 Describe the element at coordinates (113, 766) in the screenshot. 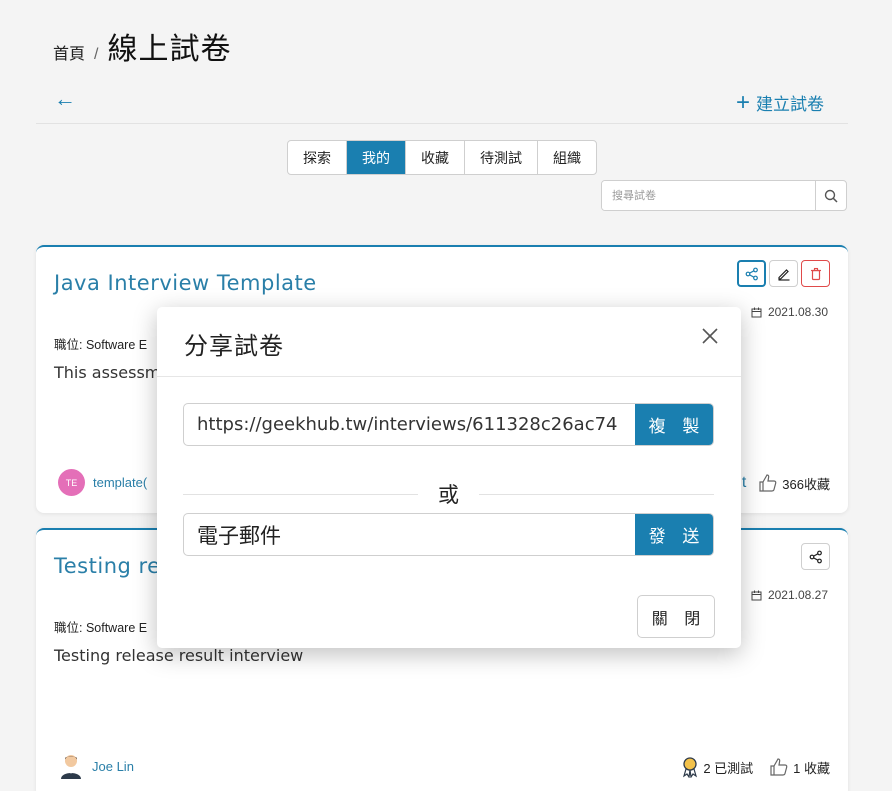

I see `author-name: Joe Lin` at that location.